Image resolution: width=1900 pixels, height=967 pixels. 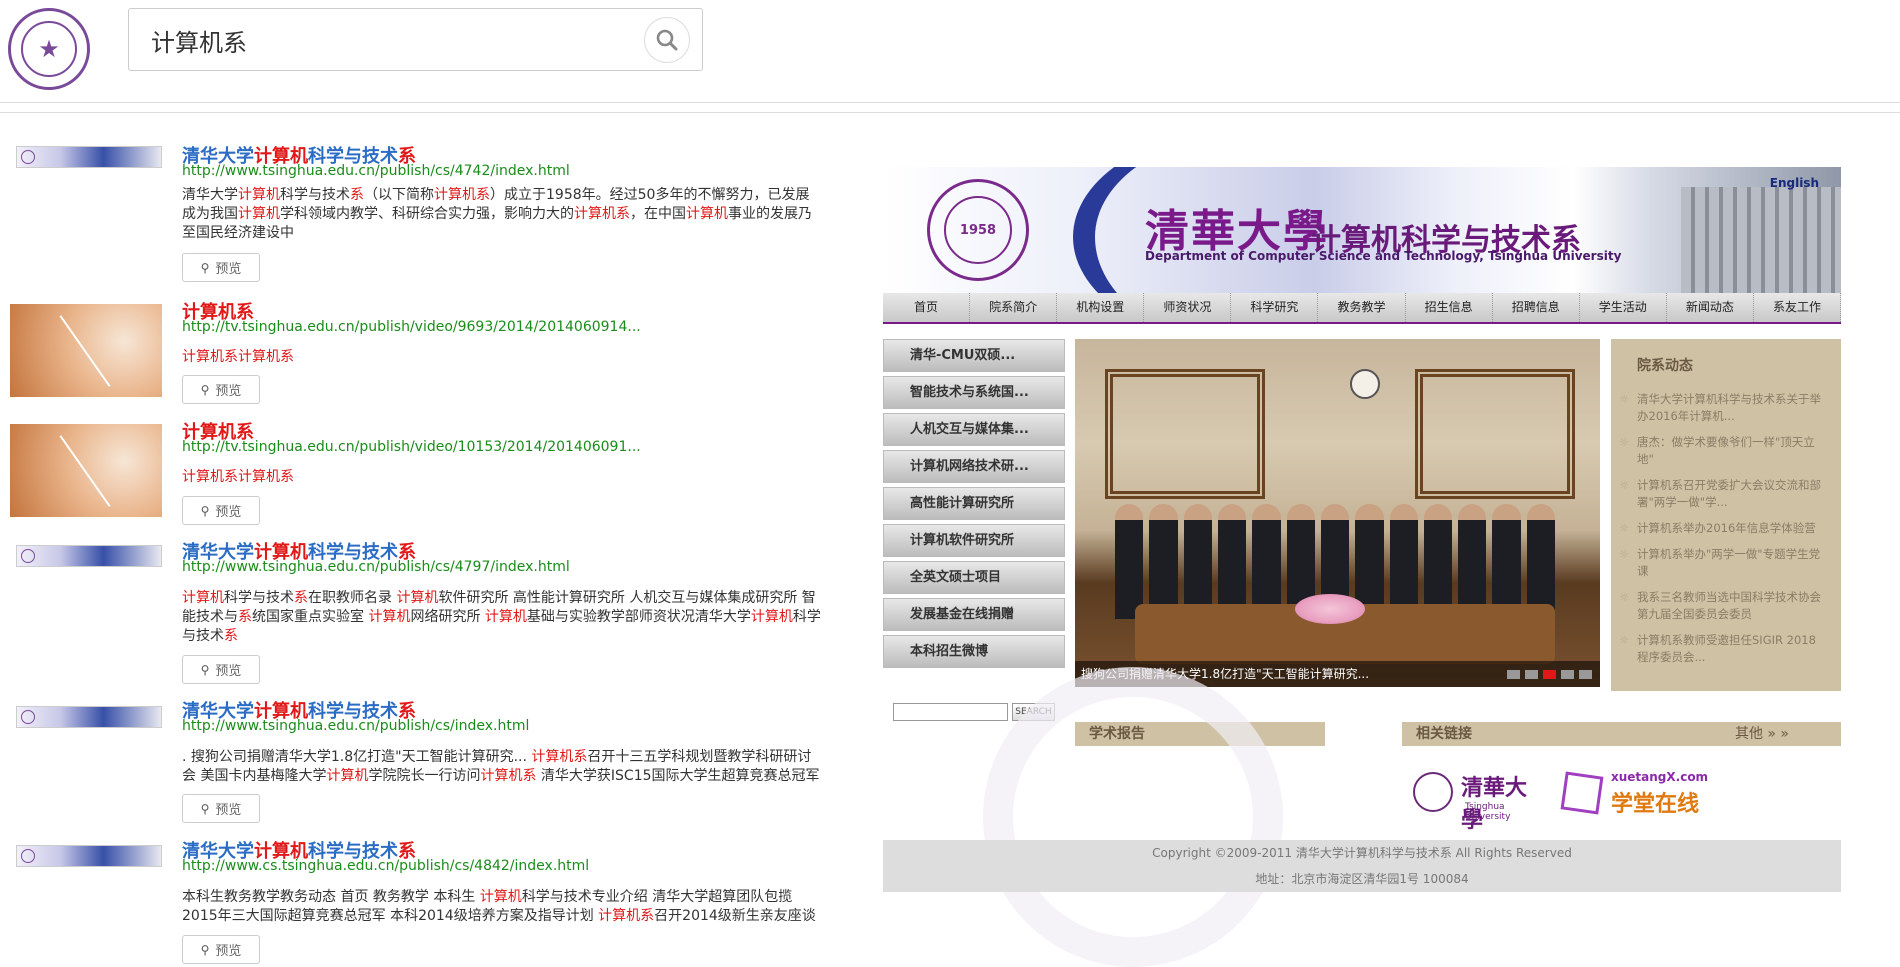 What do you see at coordinates (391, 40) in the screenshot?
I see `search-input` at bounding box center [391, 40].